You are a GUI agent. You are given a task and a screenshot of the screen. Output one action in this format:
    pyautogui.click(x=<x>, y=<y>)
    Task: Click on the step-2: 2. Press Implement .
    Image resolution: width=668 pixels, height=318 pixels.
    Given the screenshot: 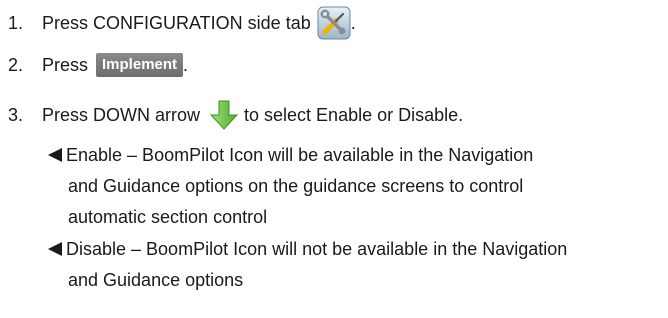 What is the action you would take?
    pyautogui.click(x=98, y=65)
    